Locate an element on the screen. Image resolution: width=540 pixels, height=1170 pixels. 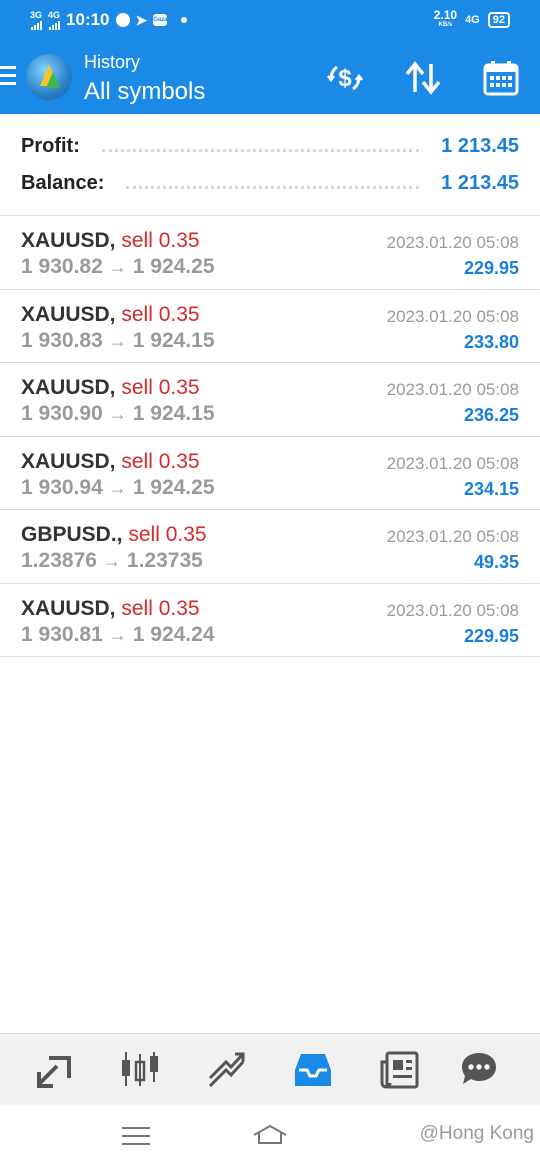
clock: 10:10 is located at coordinates (88, 19).